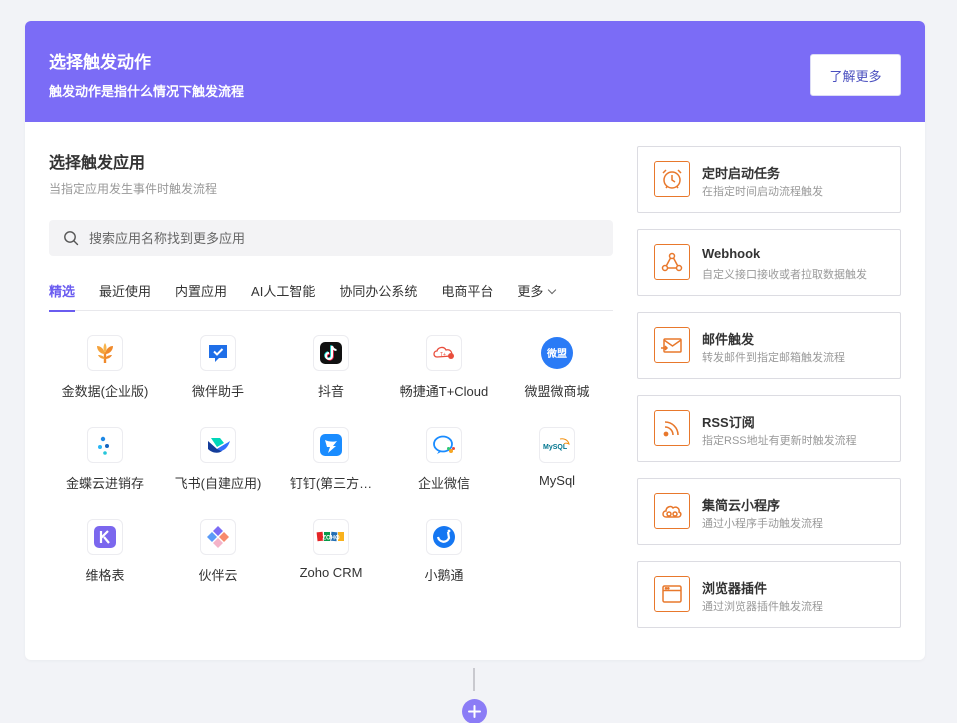 This screenshot has width=957, height=723. I want to click on tab-ai: AI人工智能, so click(283, 296).